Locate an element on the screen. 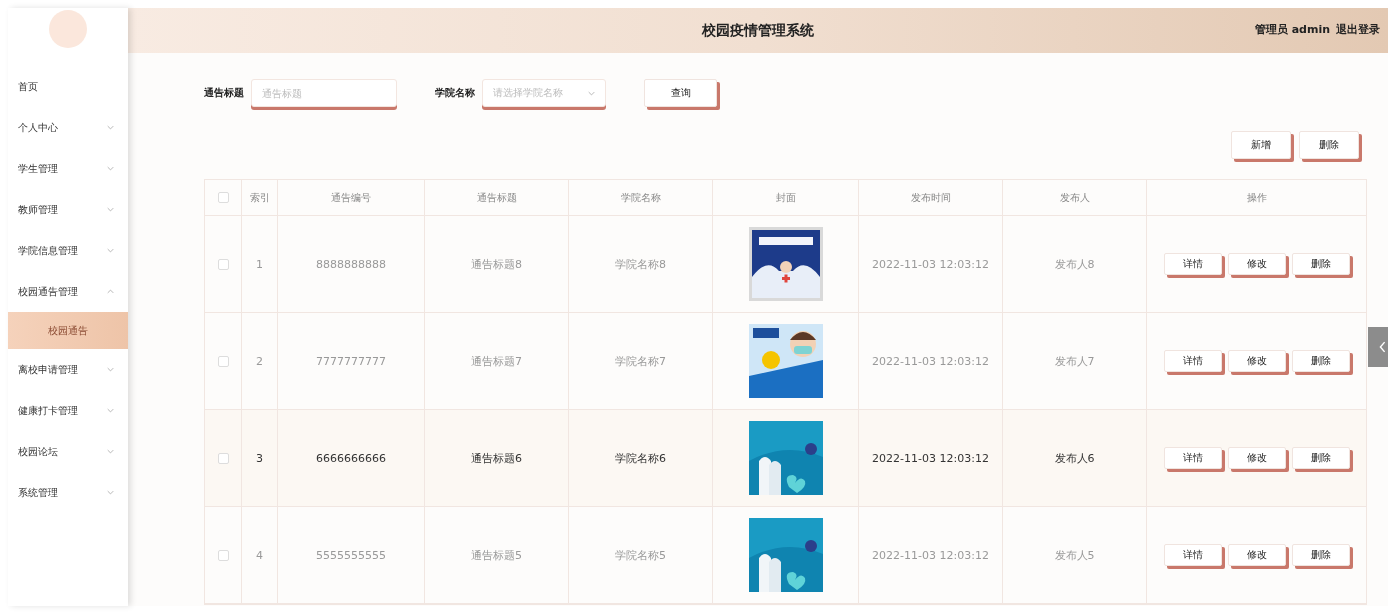 Image resolution: width=1396 pixels, height=615 pixels. column-header: 发布时间 is located at coordinates (930, 197).